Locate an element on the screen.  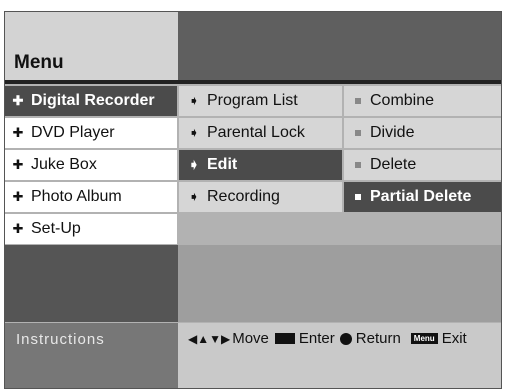
return-label: Return is located at coordinates (378, 338).